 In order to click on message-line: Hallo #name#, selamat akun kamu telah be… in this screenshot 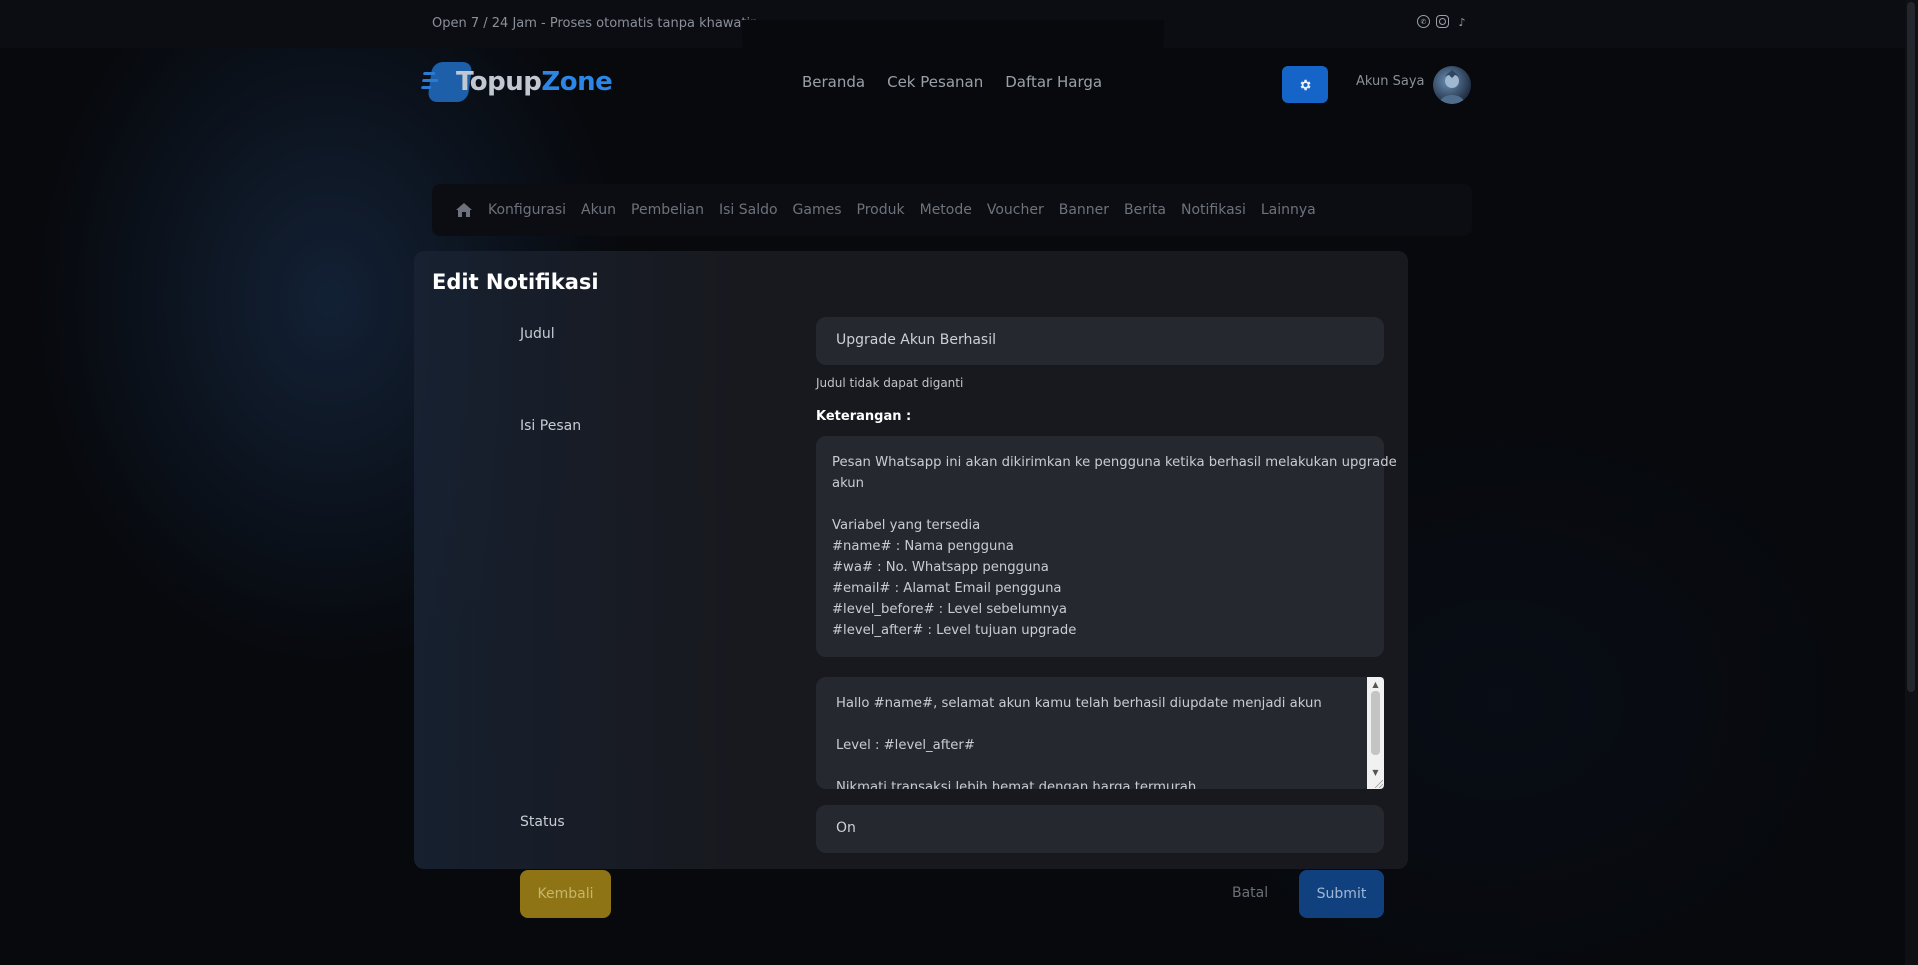, I will do `click(1079, 703)`.